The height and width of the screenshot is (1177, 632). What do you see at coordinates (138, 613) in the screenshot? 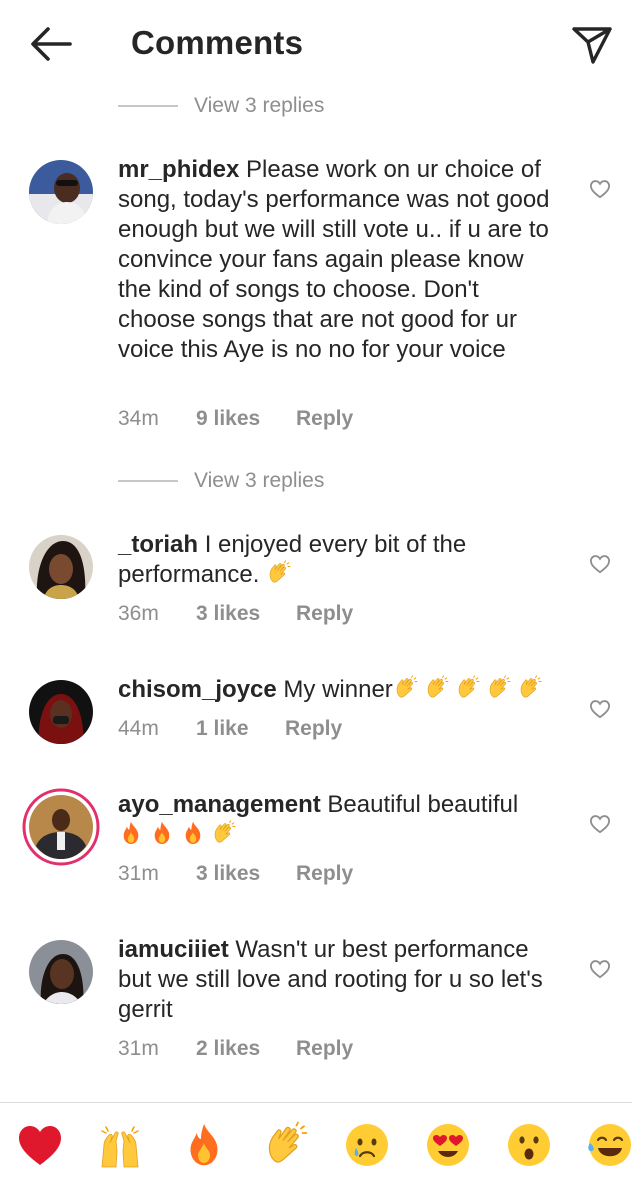
I see `timestamp: 36m` at bounding box center [138, 613].